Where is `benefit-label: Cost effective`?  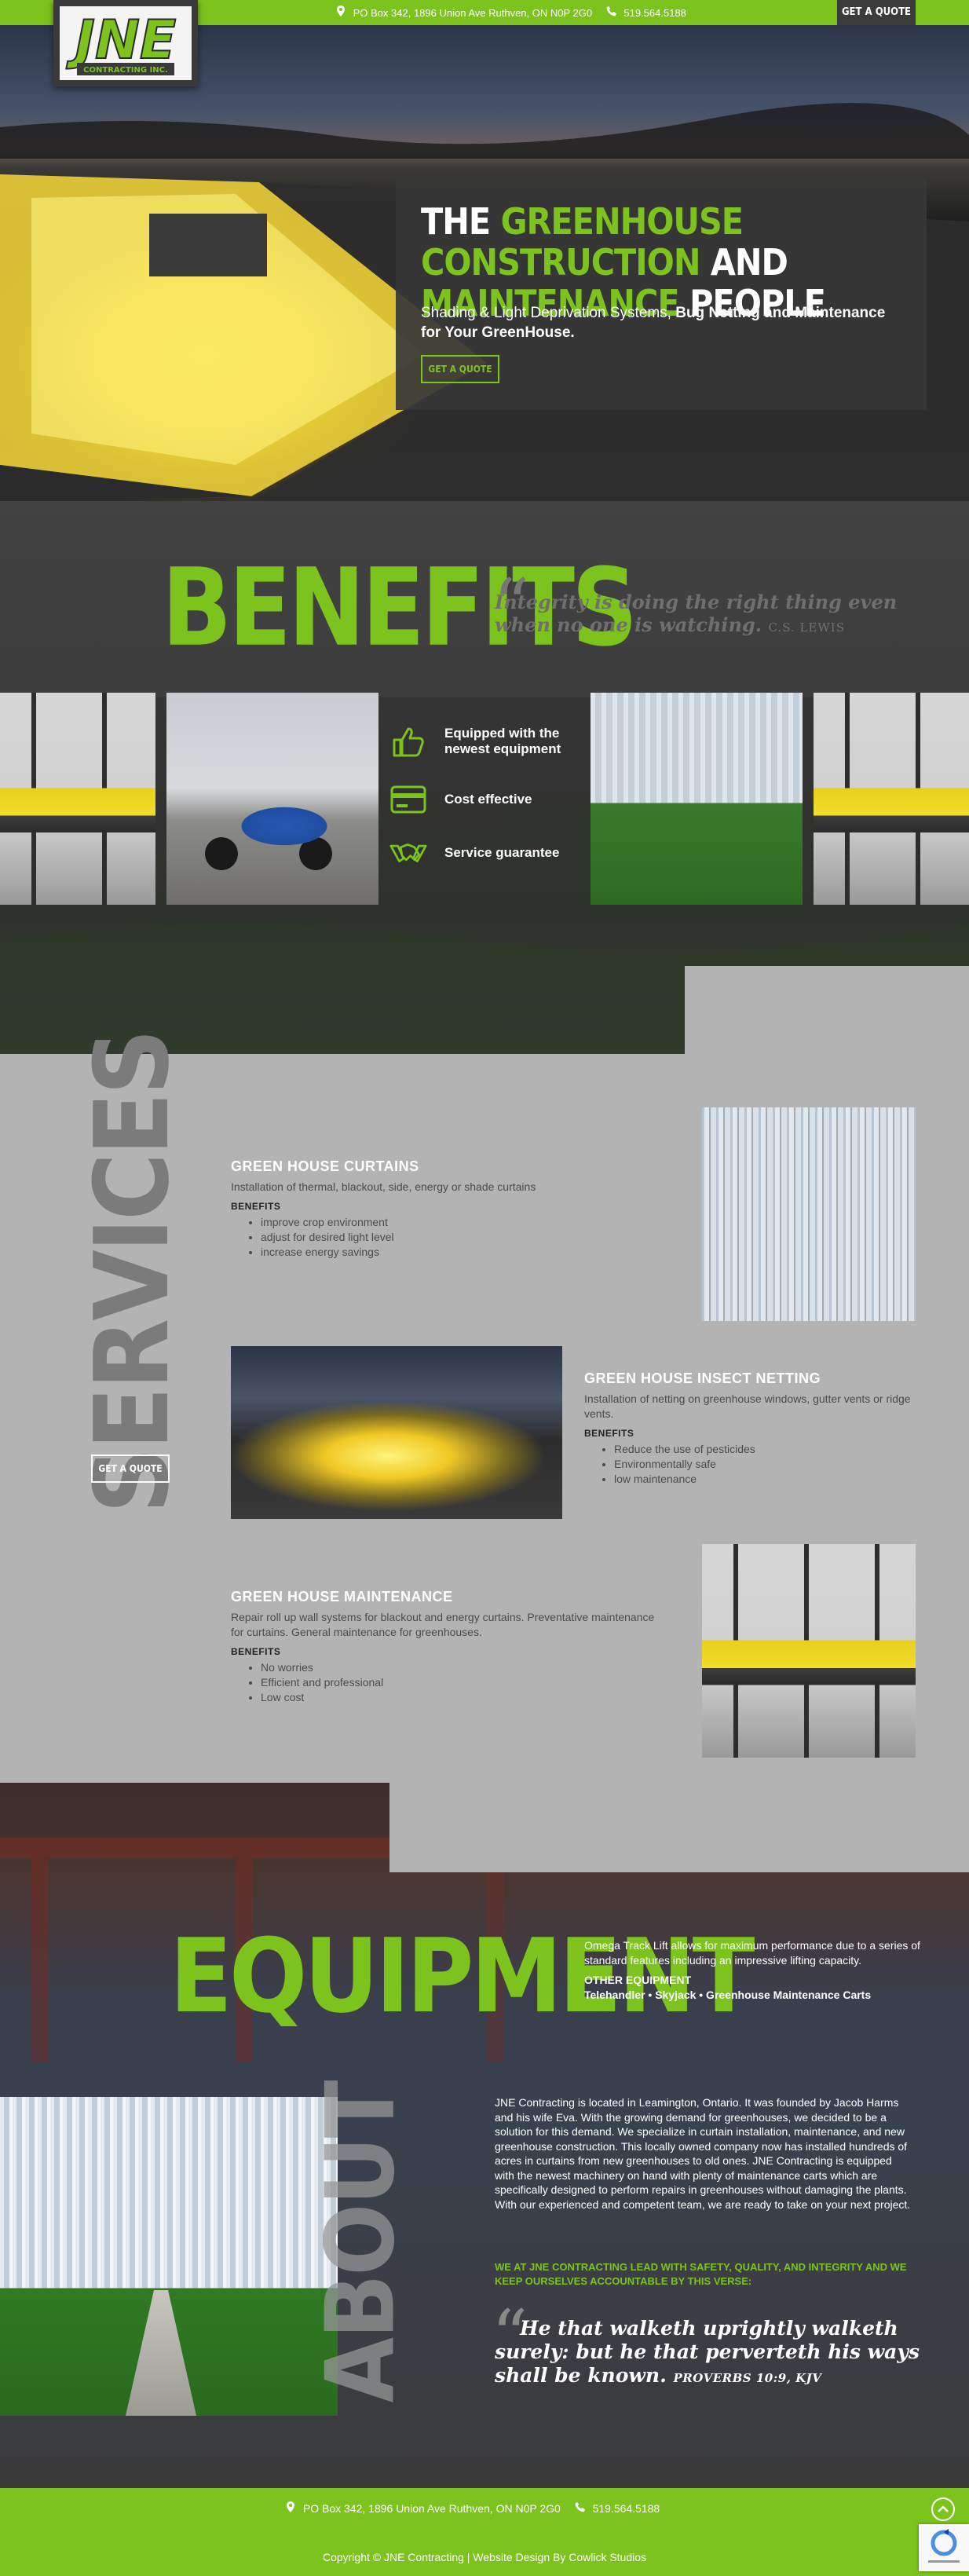 benefit-label: Cost effective is located at coordinates (488, 799).